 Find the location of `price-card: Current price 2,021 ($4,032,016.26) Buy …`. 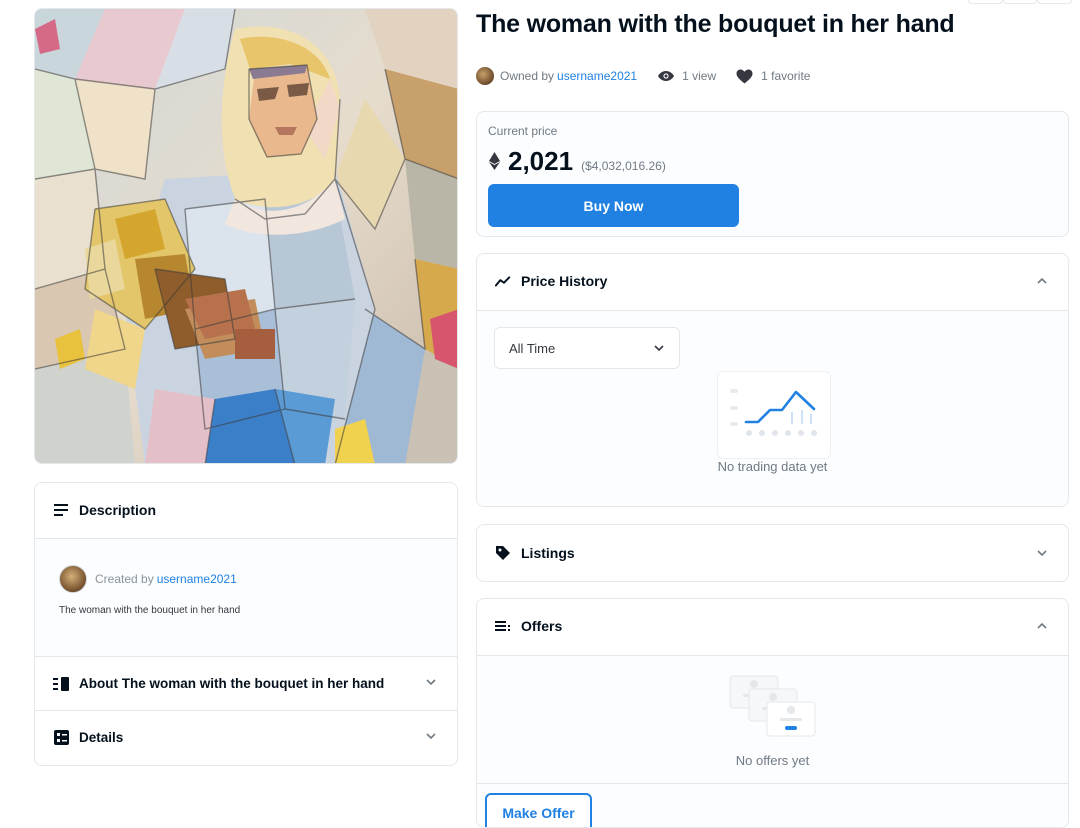

price-card: Current price 2,021 ($4,032,016.26) Buy … is located at coordinates (772, 174).